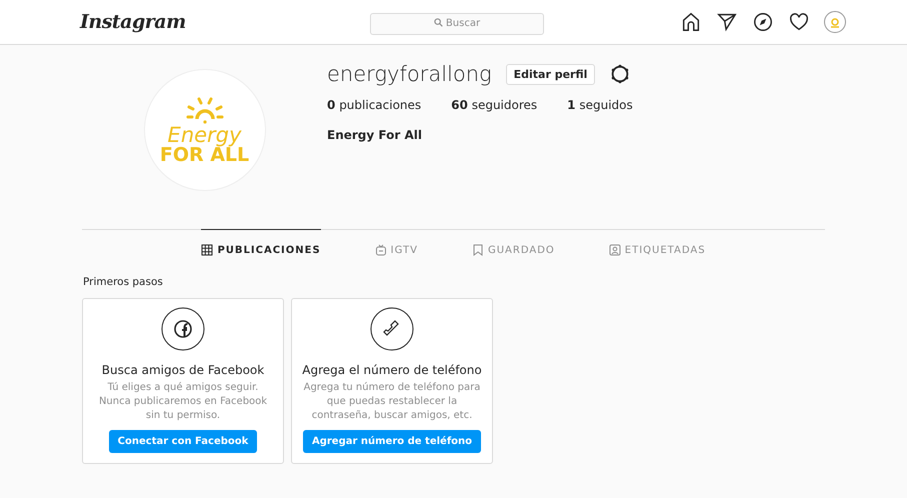 Image resolution: width=907 pixels, height=498 pixels. I want to click on card-title: Agrega el número de teléfono, so click(392, 370).